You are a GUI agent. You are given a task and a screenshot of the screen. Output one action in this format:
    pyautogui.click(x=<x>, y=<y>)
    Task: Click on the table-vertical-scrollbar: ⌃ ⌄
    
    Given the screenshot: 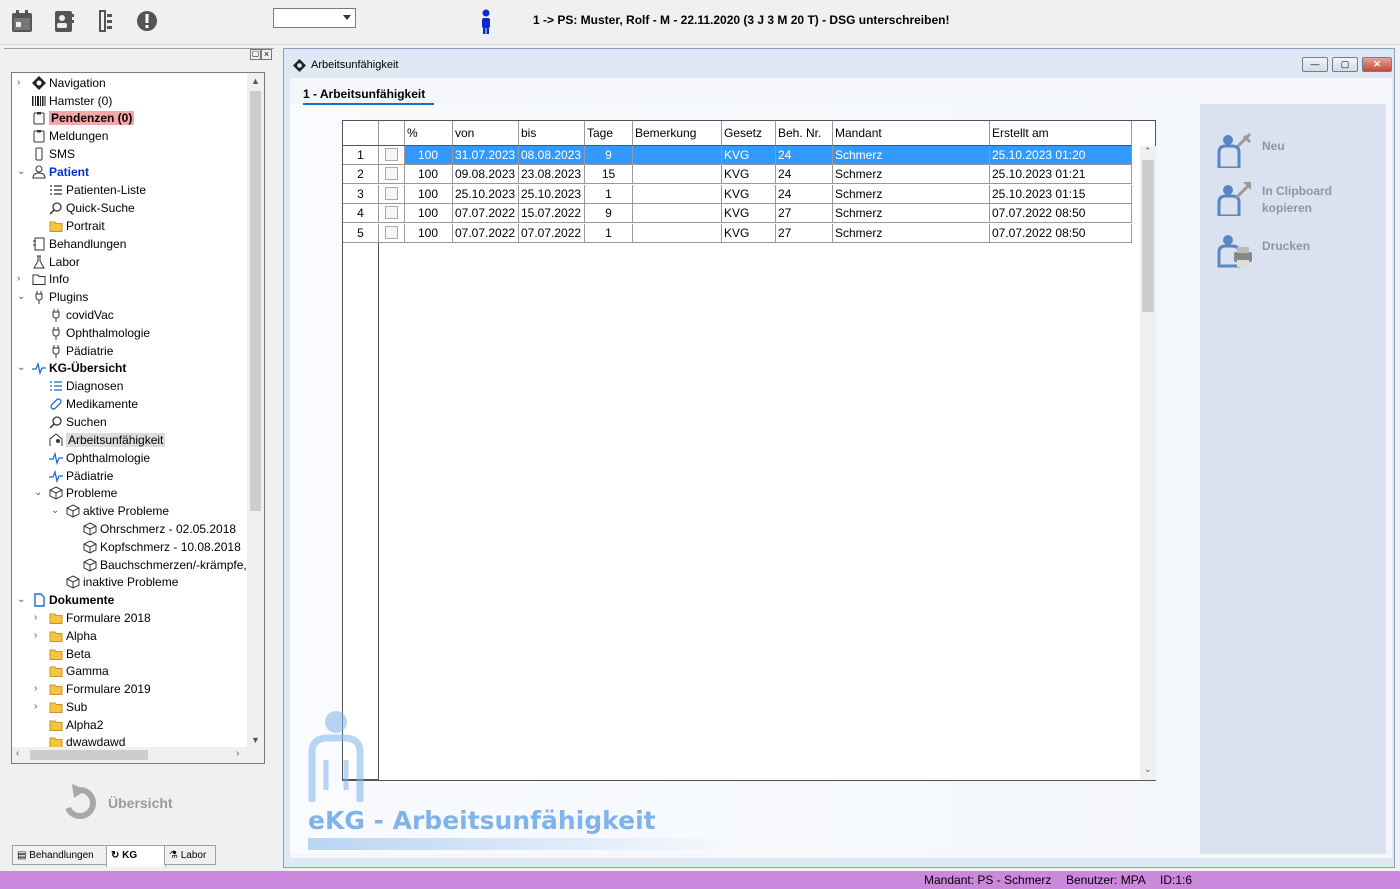 What is the action you would take?
    pyautogui.click(x=1148, y=463)
    